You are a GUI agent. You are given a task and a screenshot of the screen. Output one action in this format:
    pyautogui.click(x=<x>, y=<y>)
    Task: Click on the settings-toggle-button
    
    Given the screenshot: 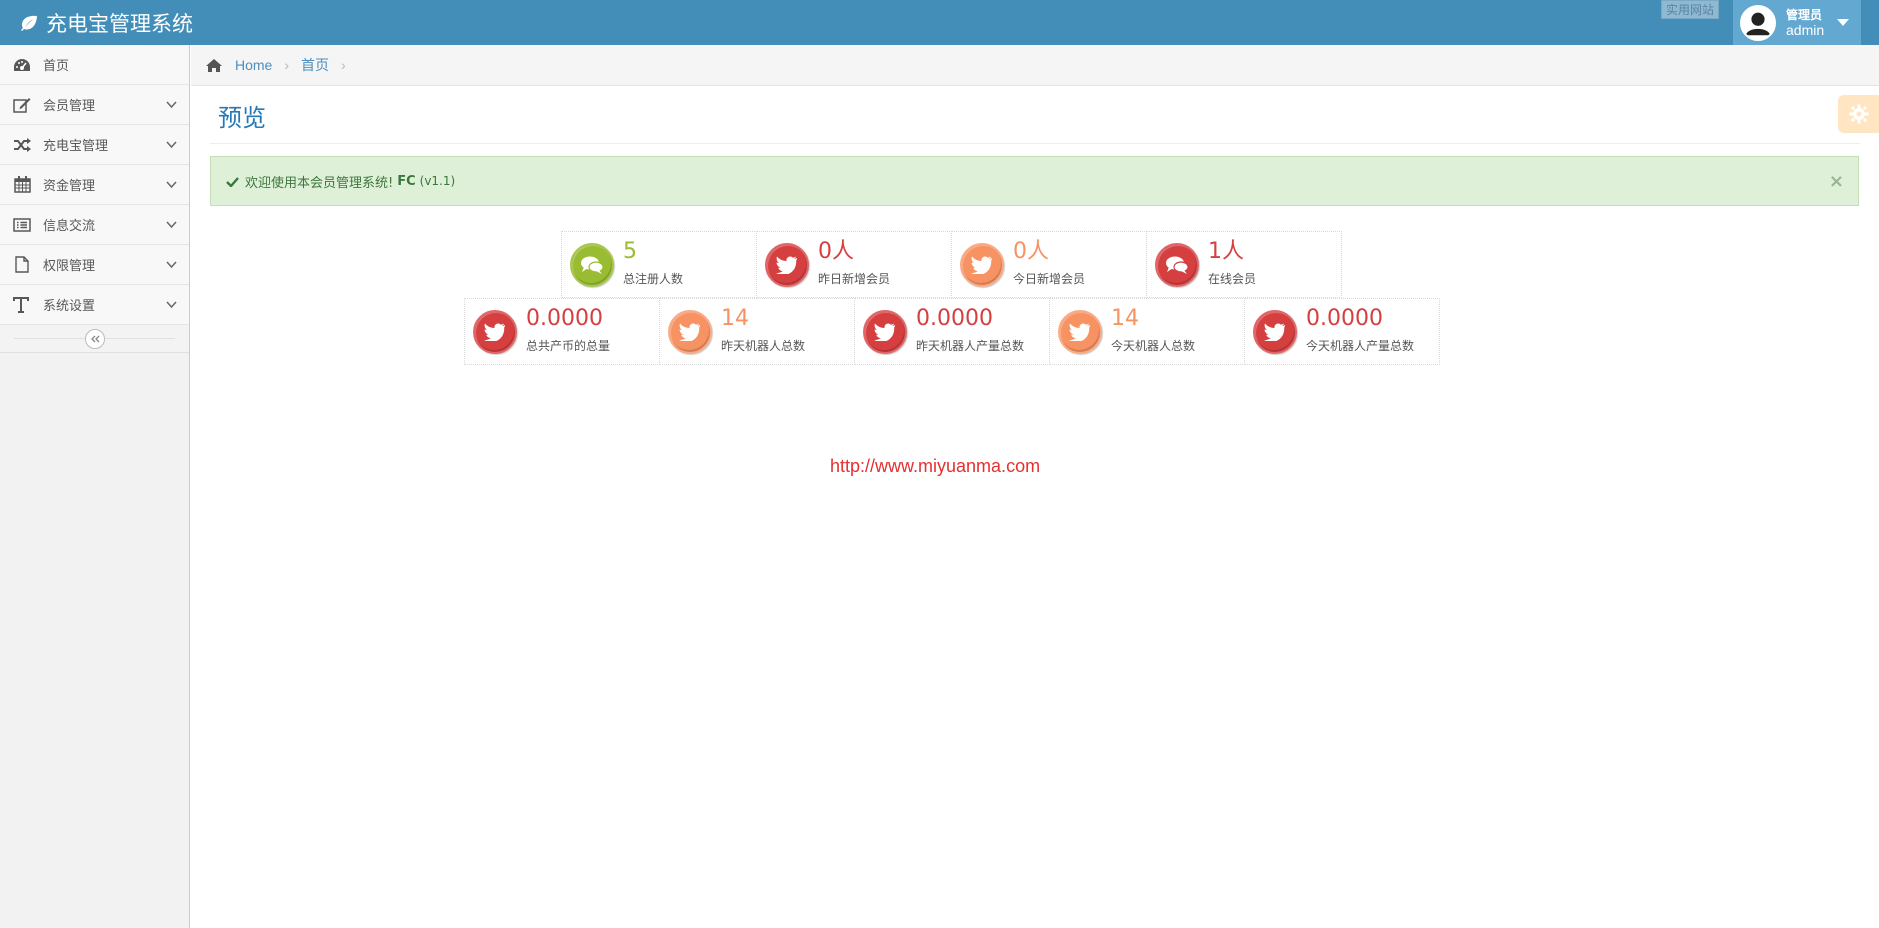 What is the action you would take?
    pyautogui.click(x=1858, y=114)
    